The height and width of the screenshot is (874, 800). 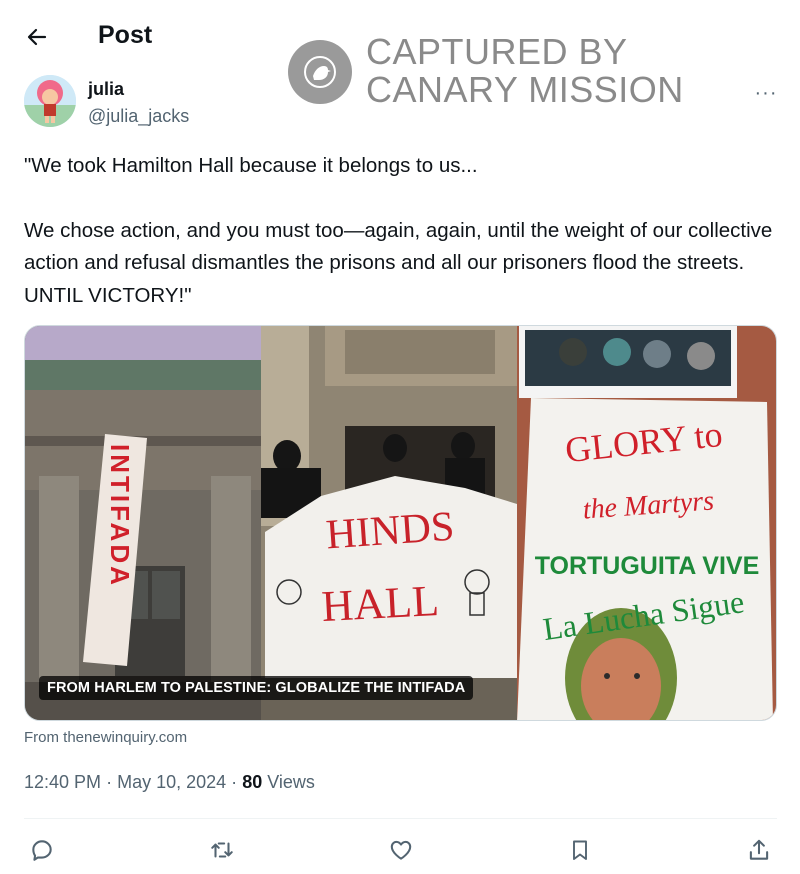 I want to click on bookmark-icon, so click(x=580, y=850).